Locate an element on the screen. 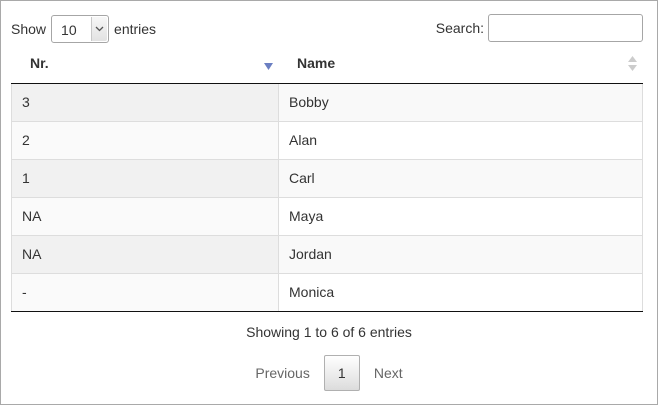 This screenshot has width=658, height=405. cell-nr: - is located at coordinates (144, 292).